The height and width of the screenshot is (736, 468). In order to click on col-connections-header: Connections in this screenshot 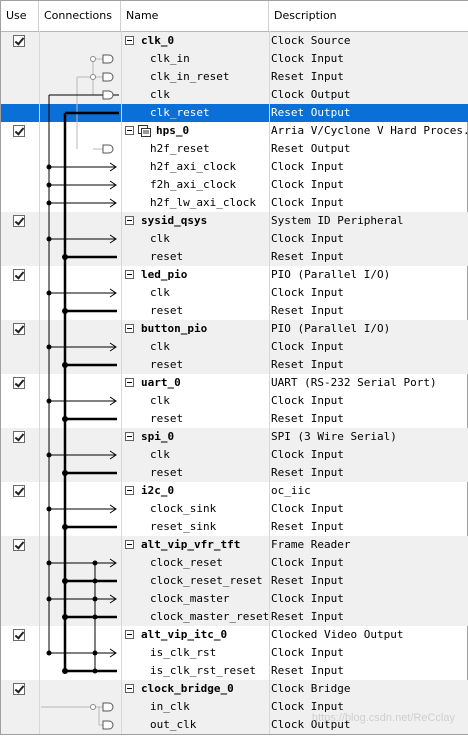, I will do `click(80, 16)`.